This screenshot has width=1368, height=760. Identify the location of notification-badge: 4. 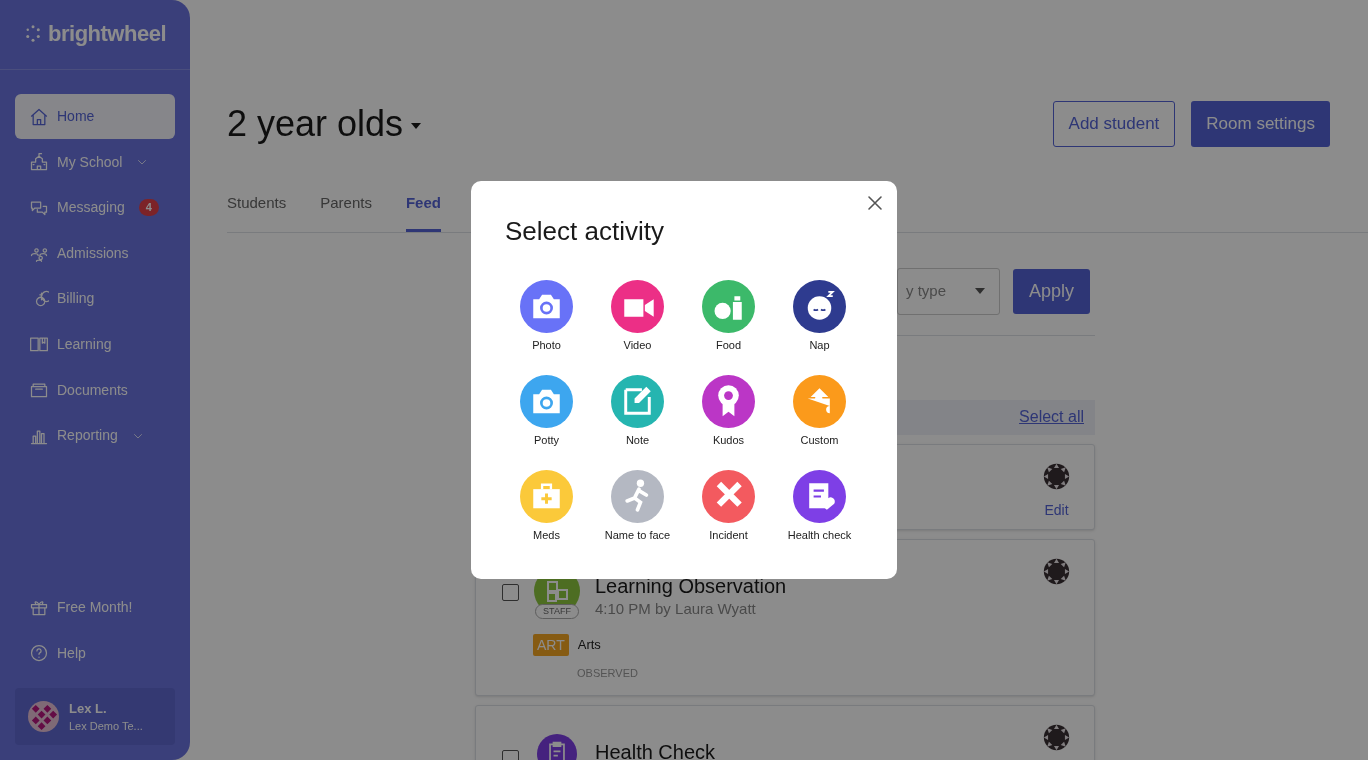
(148, 208).